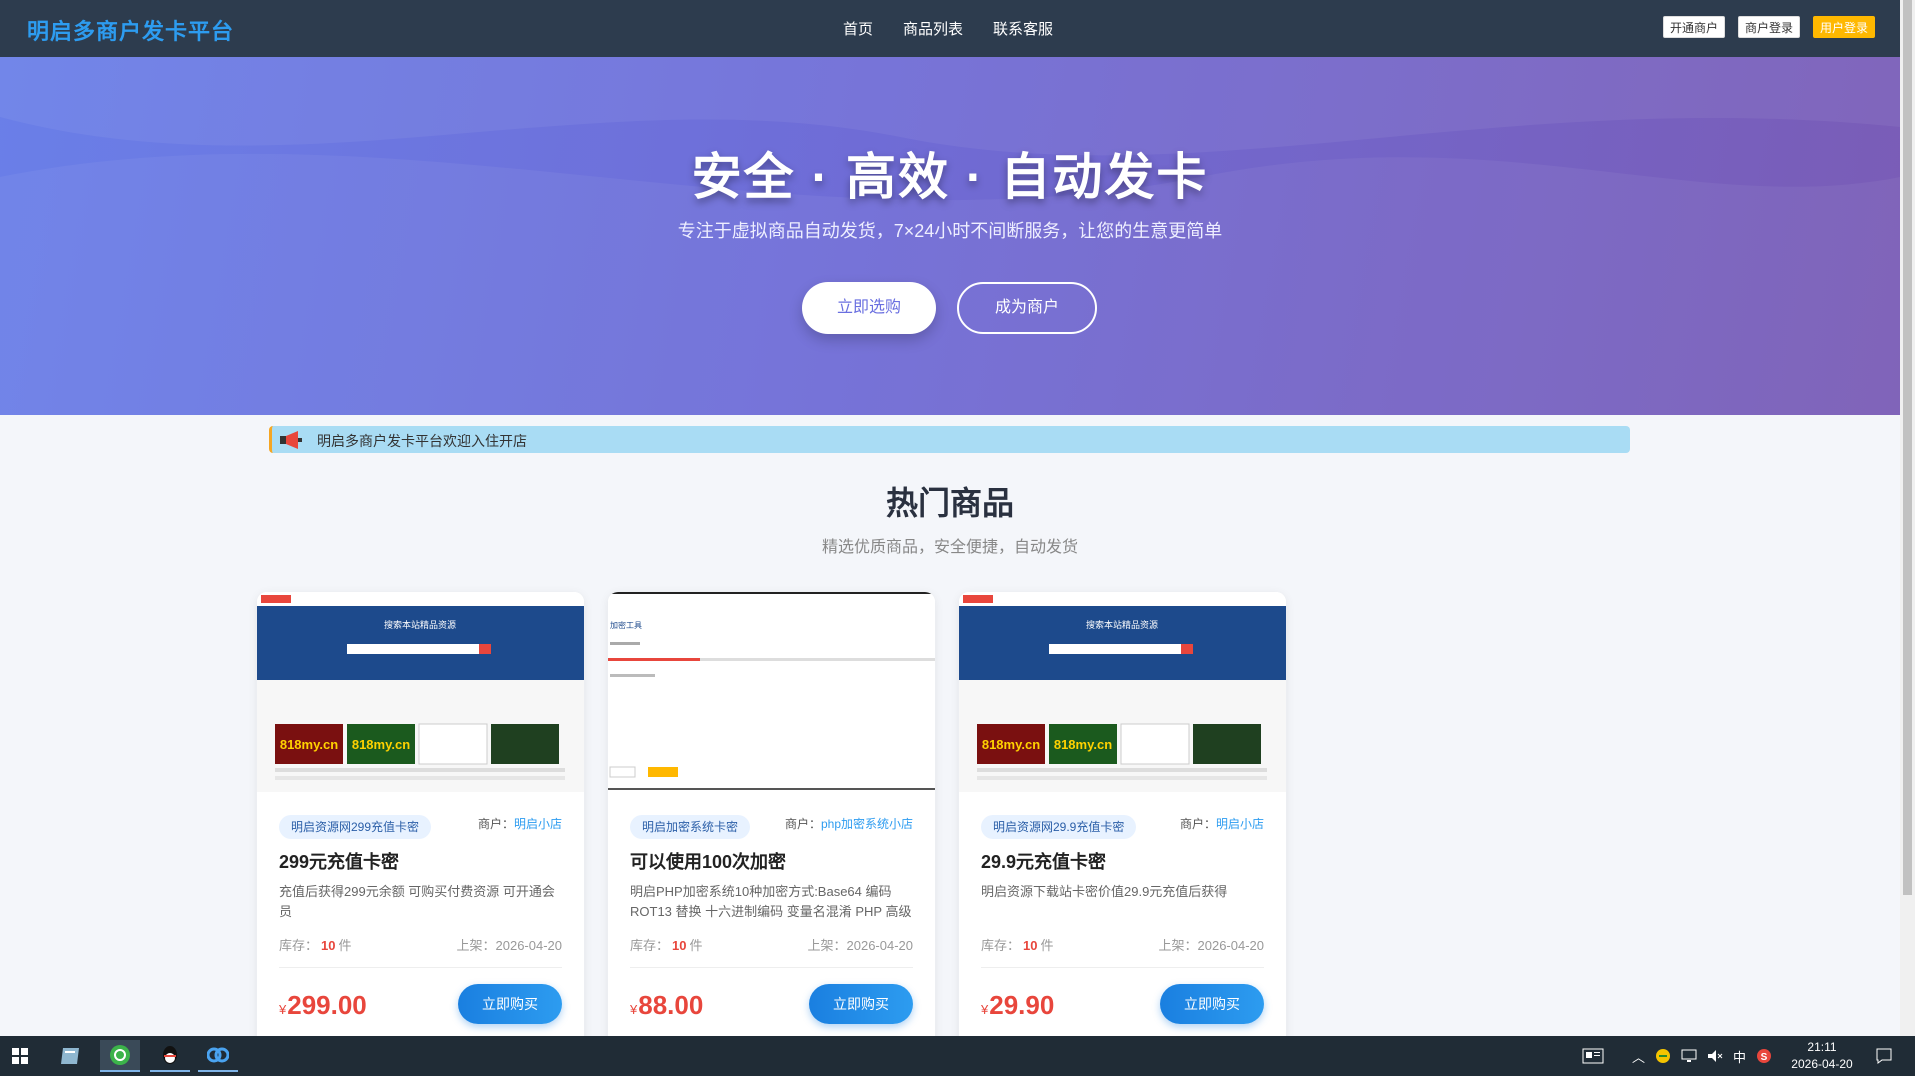  What do you see at coordinates (957, 1056) in the screenshot?
I see `windows-taskbar: ︿ 中 S 21:11 2026-04-20` at bounding box center [957, 1056].